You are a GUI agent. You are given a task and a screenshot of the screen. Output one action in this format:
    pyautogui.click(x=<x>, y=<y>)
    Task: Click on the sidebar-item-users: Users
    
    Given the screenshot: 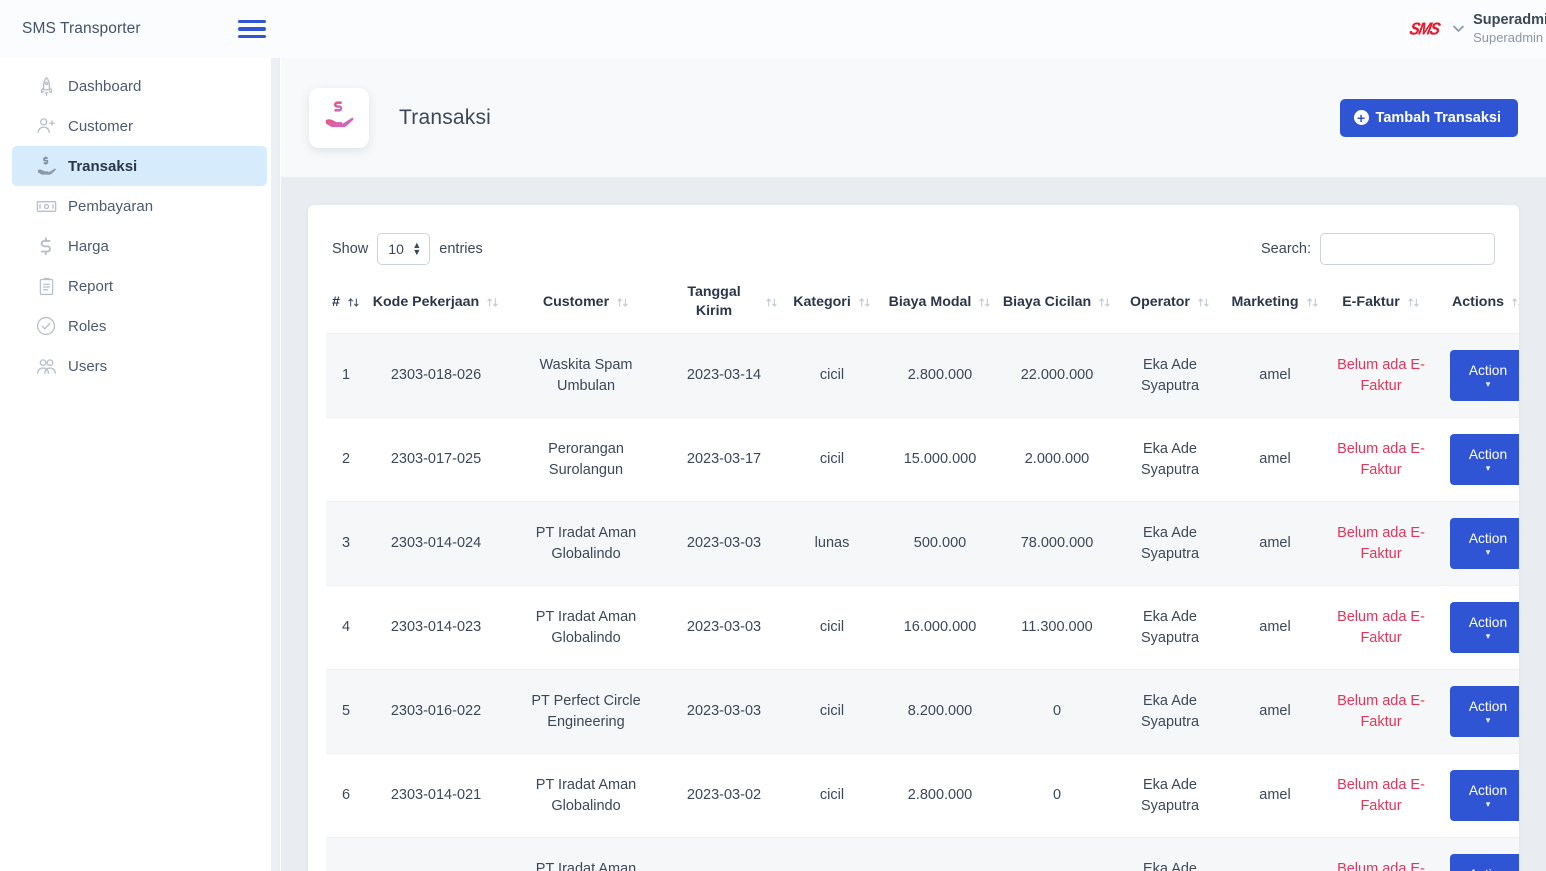 What is the action you would take?
    pyautogui.click(x=139, y=366)
    